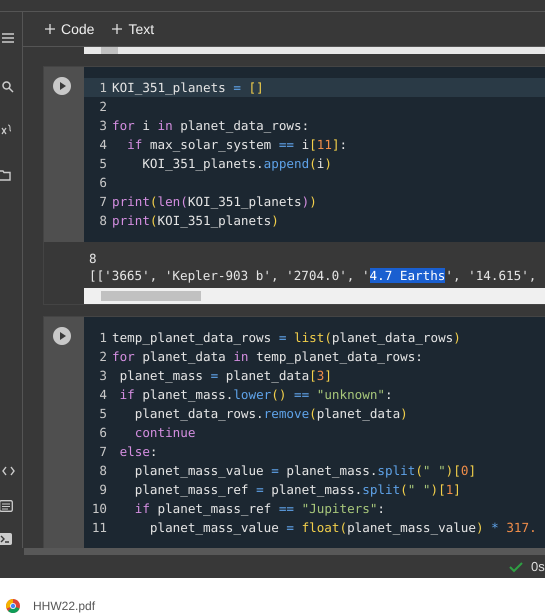  What do you see at coordinates (236, 163) in the screenshot?
I see `code-line: KOI_351_planets.append(i)` at bounding box center [236, 163].